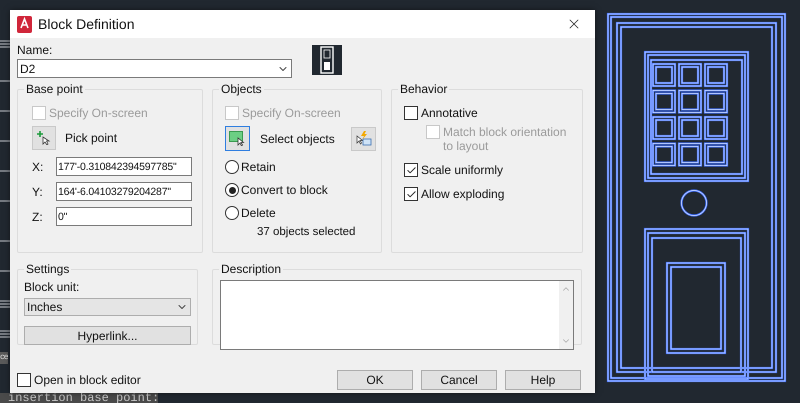 This screenshot has width=800, height=403. What do you see at coordinates (107, 307) in the screenshot?
I see `block-unit-dropdown: Inches` at bounding box center [107, 307].